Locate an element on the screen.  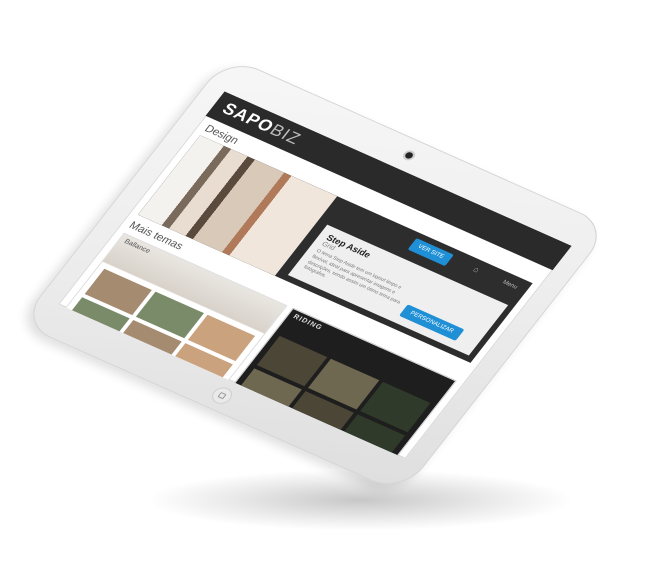
customize-button: Personalizar is located at coordinates (431, 322).